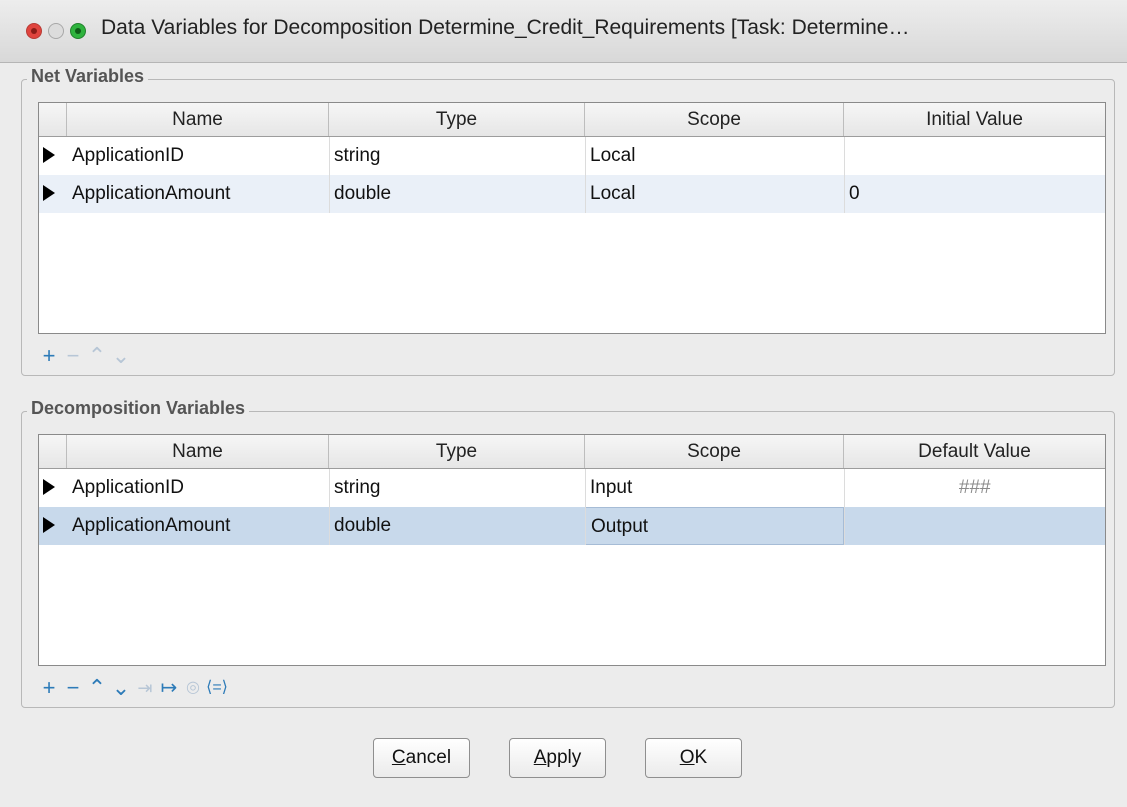 This screenshot has height=807, width=1127. Describe the element at coordinates (145, 688) in the screenshot. I see `indent-icon: ⇥` at that location.